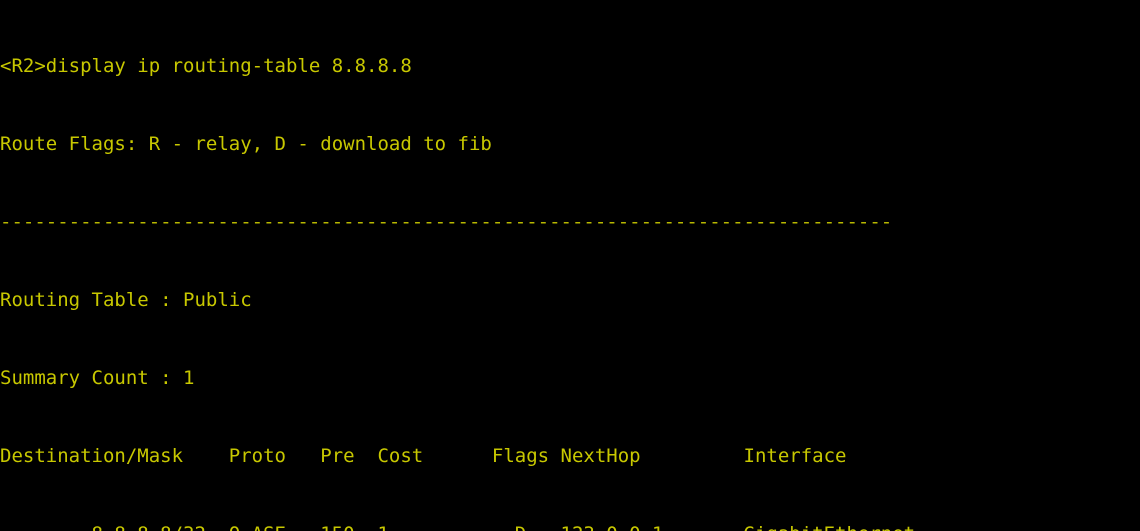 This screenshot has height=531, width=1140. I want to click on terminal-line-summary-count: Summary Count : 1, so click(97, 378).